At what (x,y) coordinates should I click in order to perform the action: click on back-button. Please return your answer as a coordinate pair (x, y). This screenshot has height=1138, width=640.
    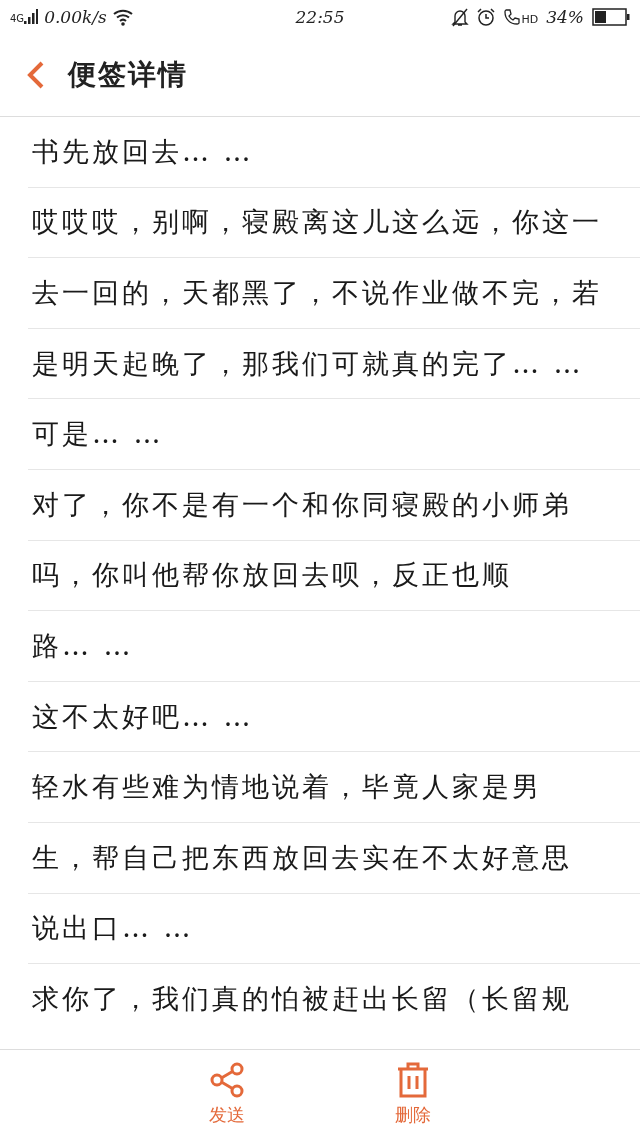
    Looking at the image, I should click on (36, 75).